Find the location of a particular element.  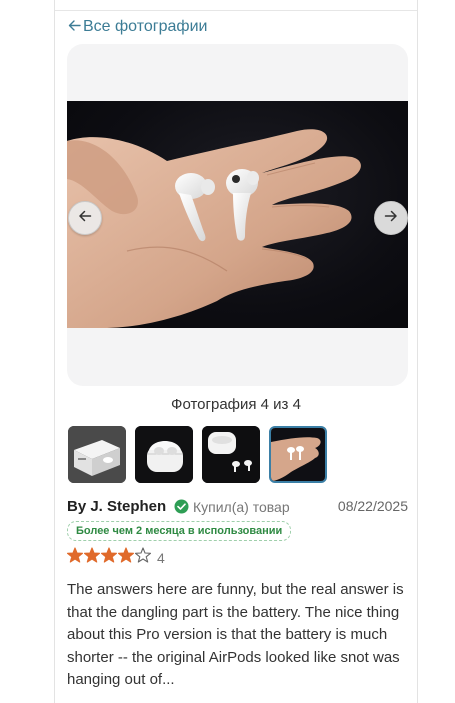

thumbnail-strip is located at coordinates (197, 454).